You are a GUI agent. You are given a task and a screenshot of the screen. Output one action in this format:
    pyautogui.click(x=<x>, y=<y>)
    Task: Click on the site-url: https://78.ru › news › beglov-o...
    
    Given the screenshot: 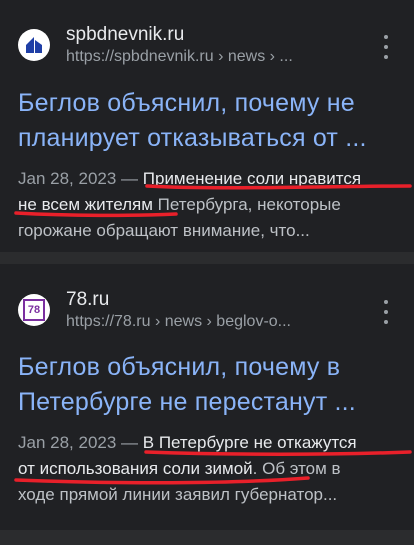 What is the action you would take?
    pyautogui.click(x=178, y=322)
    